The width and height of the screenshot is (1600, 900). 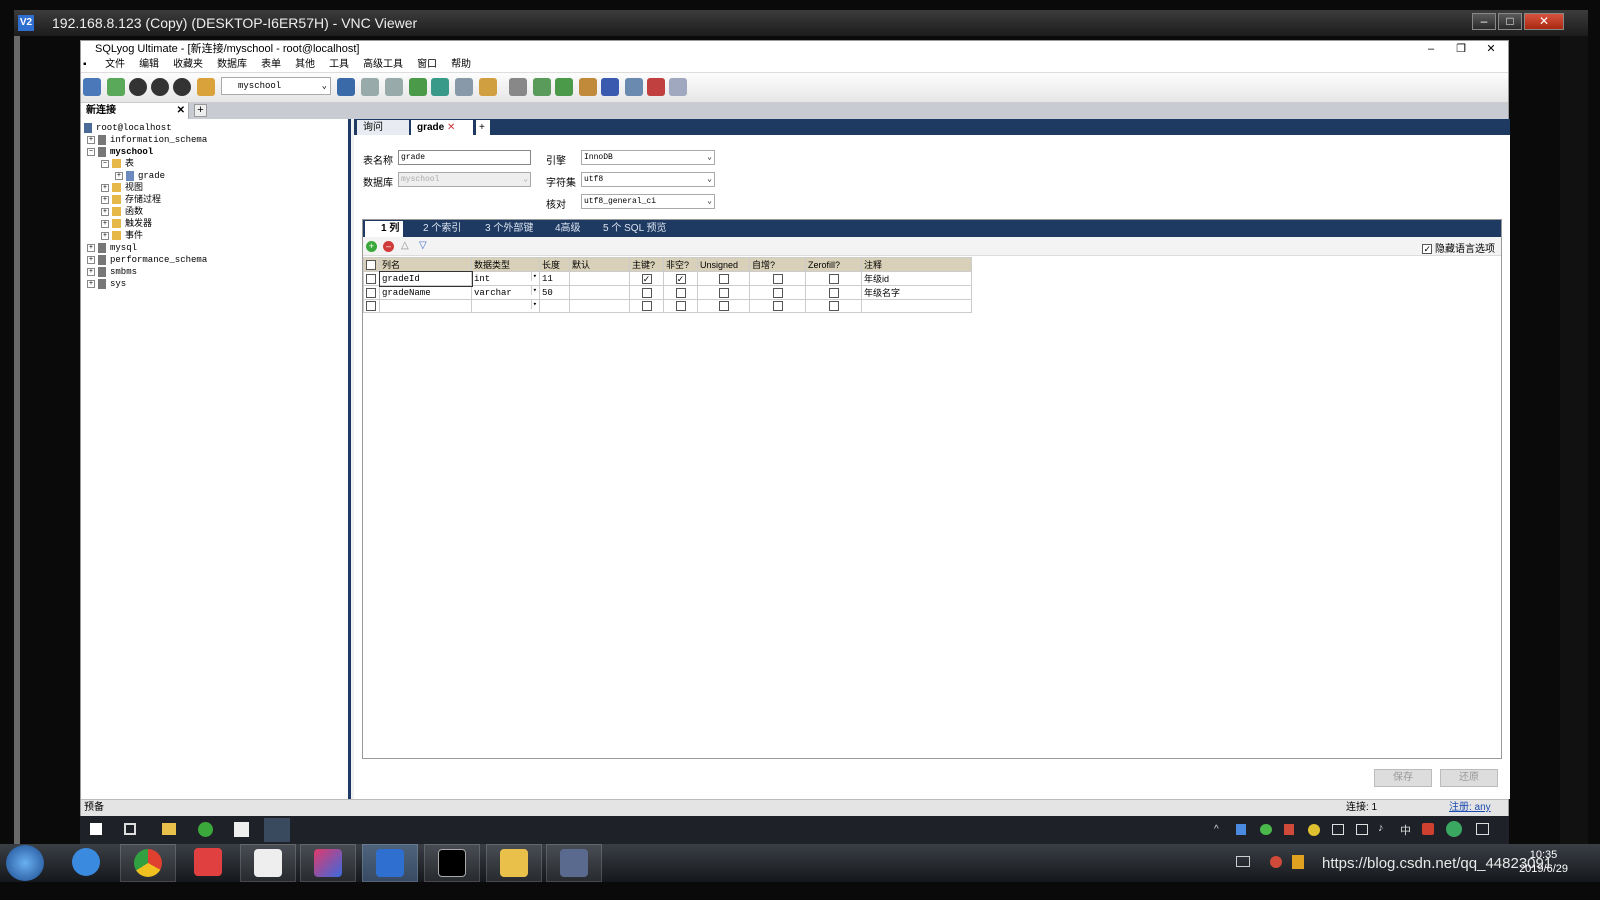 I want to click on volume-icon: ♪, so click(x=1381, y=828).